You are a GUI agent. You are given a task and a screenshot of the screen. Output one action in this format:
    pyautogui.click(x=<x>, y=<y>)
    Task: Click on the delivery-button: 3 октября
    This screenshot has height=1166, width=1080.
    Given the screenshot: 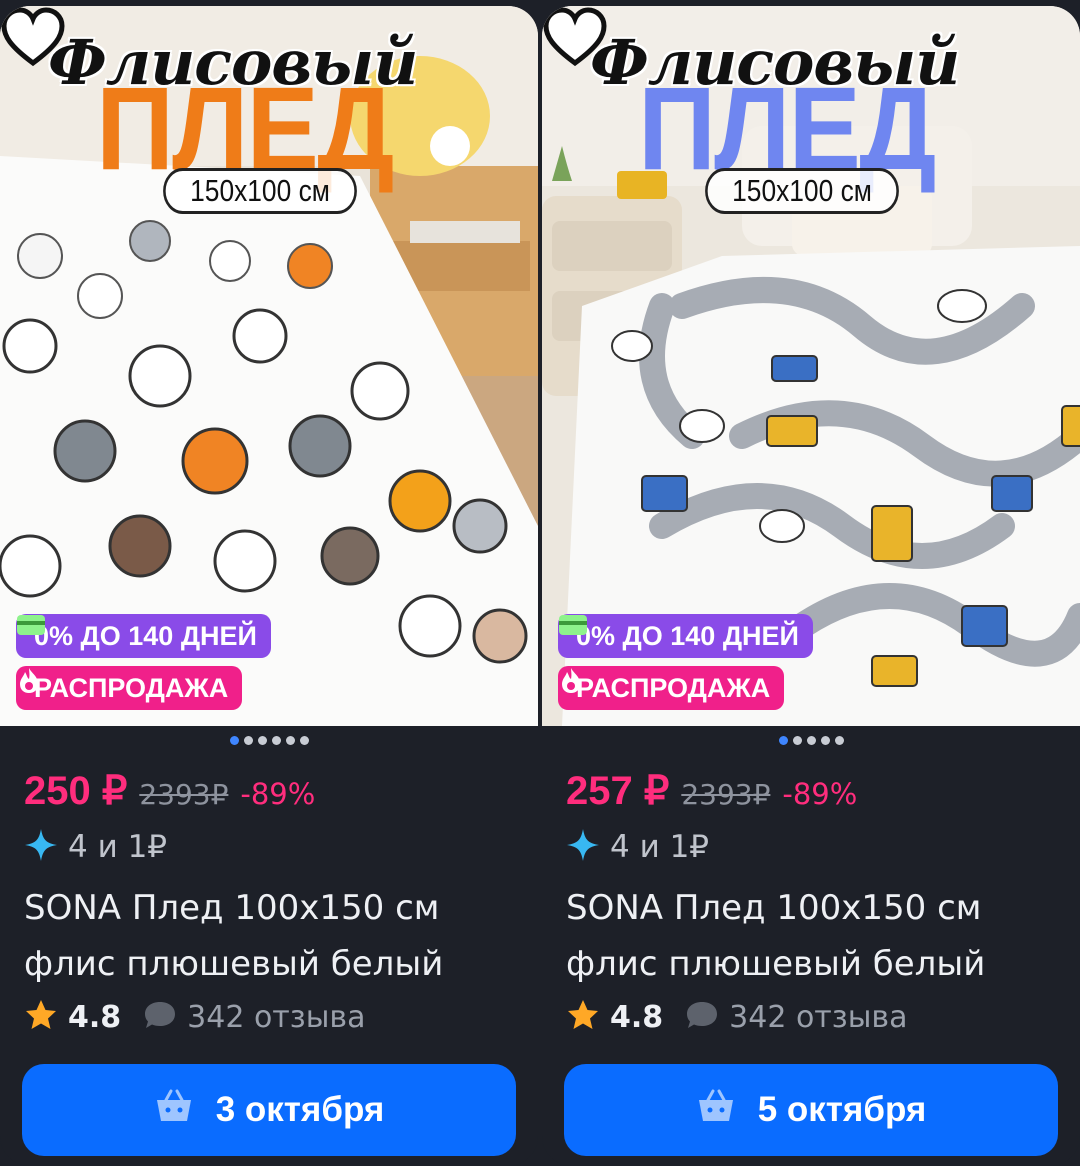 What is the action you would take?
    pyautogui.click(x=269, y=1110)
    